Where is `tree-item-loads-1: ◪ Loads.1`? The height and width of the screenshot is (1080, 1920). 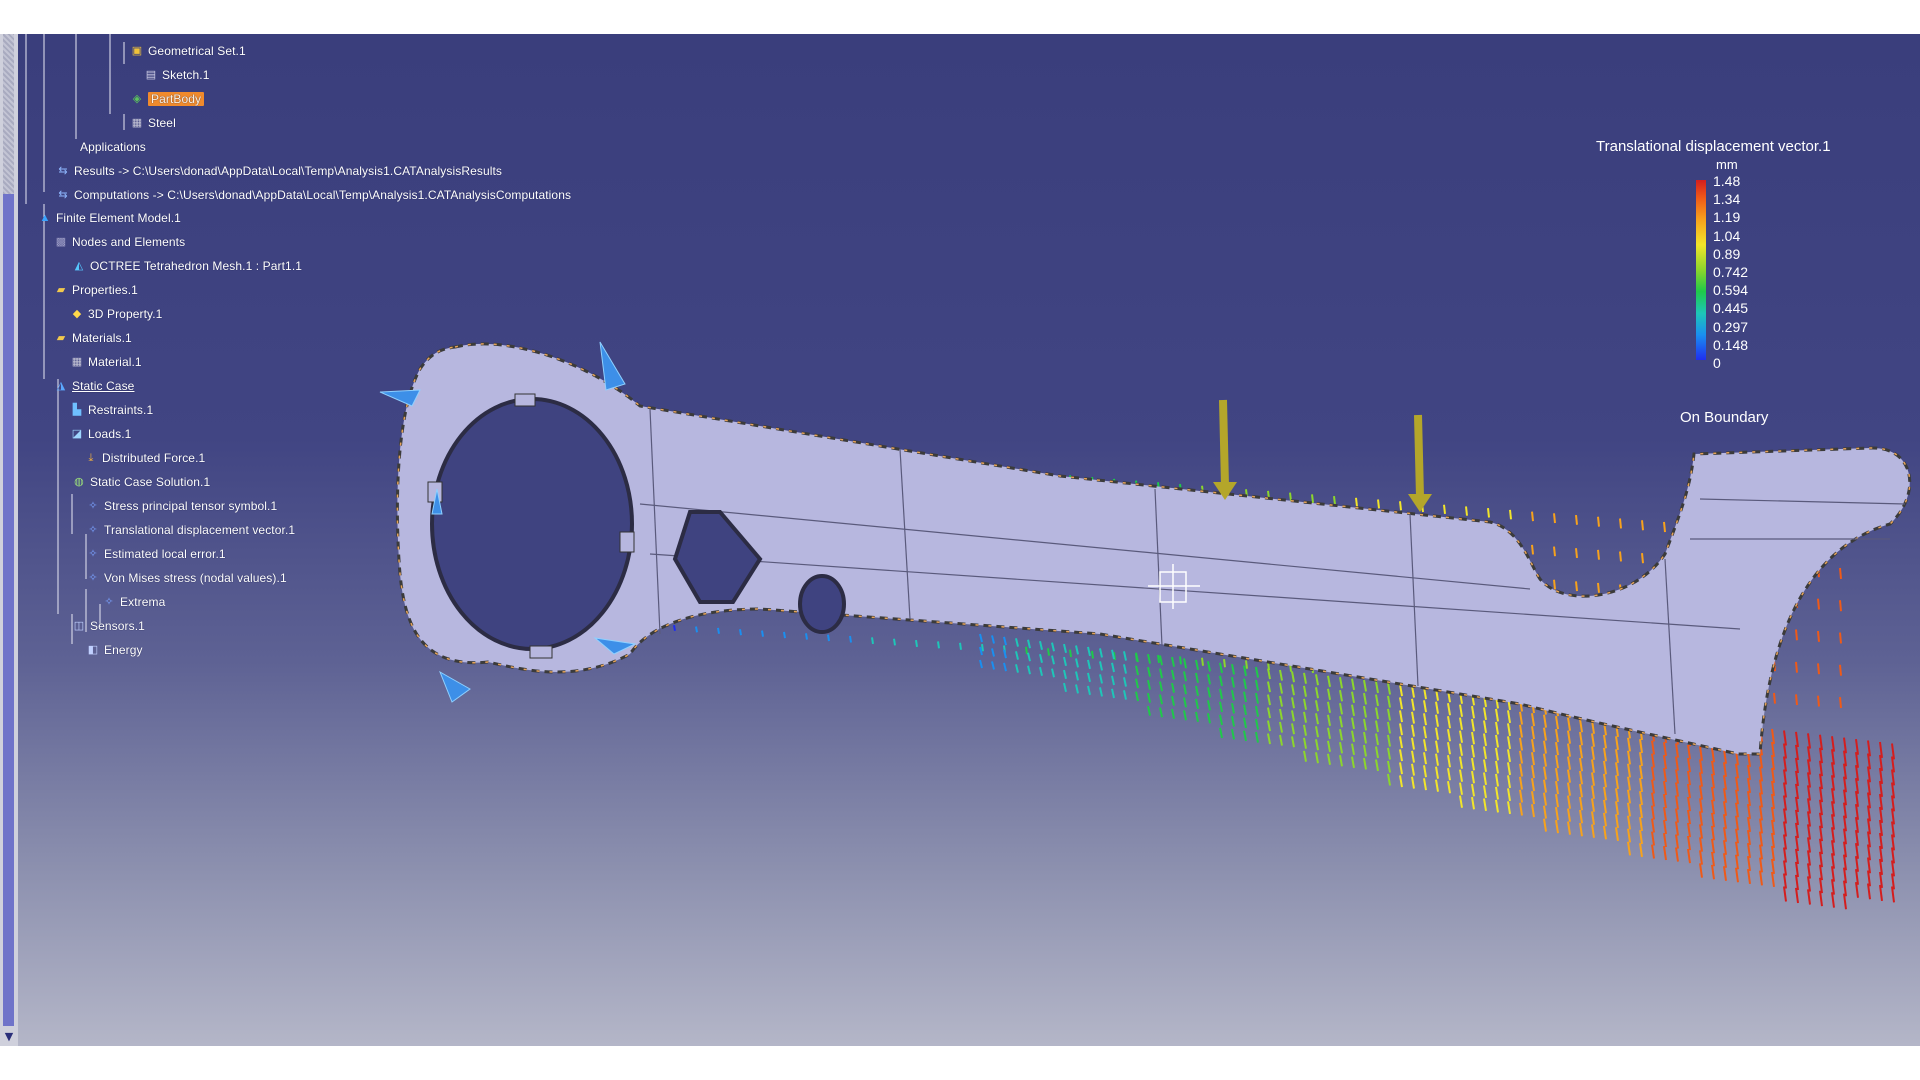
tree-item-loads-1: ◪ Loads.1 is located at coordinates (101, 434).